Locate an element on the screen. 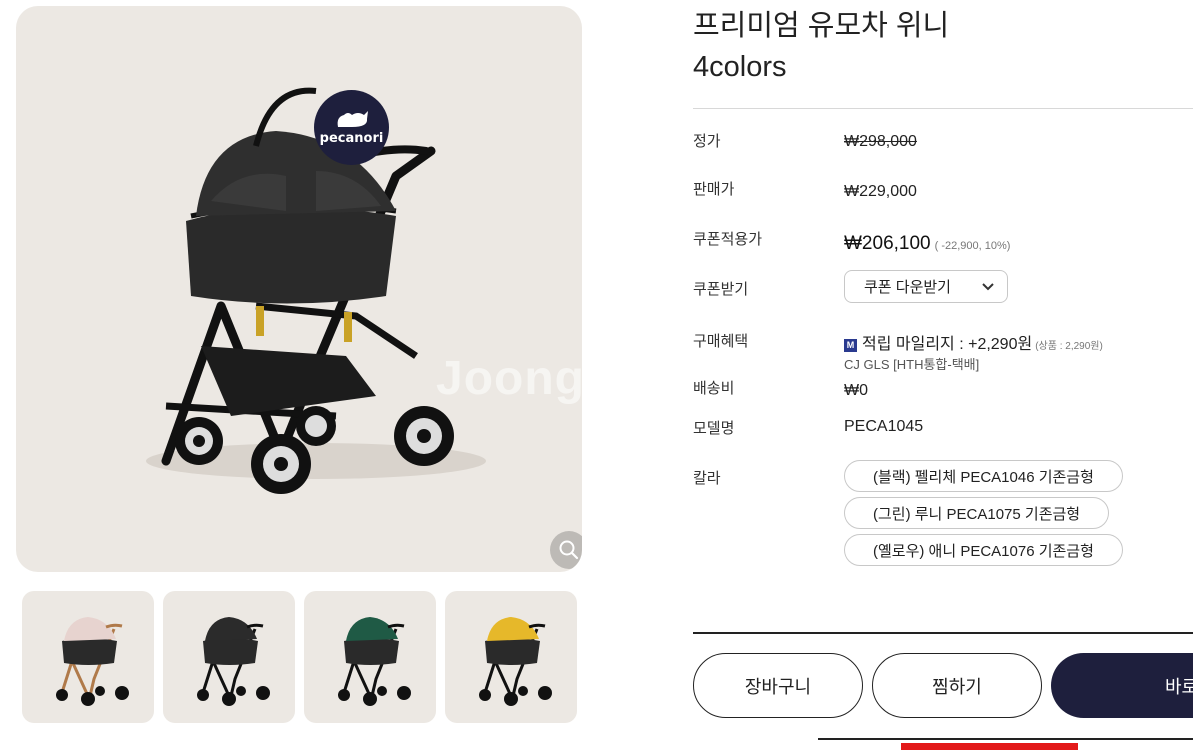 Image resolution: width=1193 pixels, height=750 pixels. benefit-label: 구매혜택 is located at coordinates (721, 341).